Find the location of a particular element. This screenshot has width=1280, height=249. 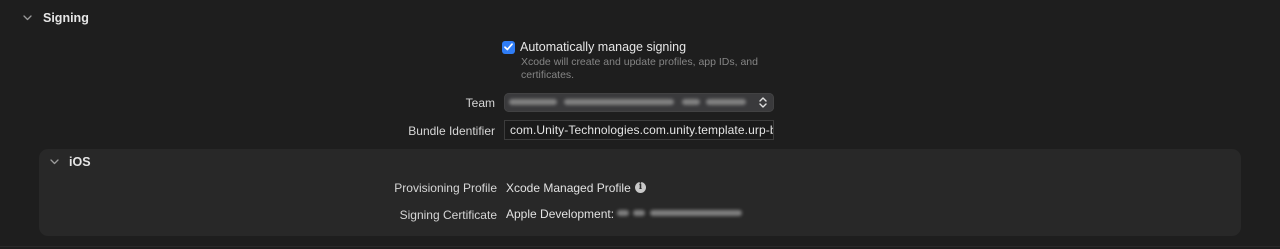

signing-certificate-value: Apple Development: is located at coordinates (560, 214).